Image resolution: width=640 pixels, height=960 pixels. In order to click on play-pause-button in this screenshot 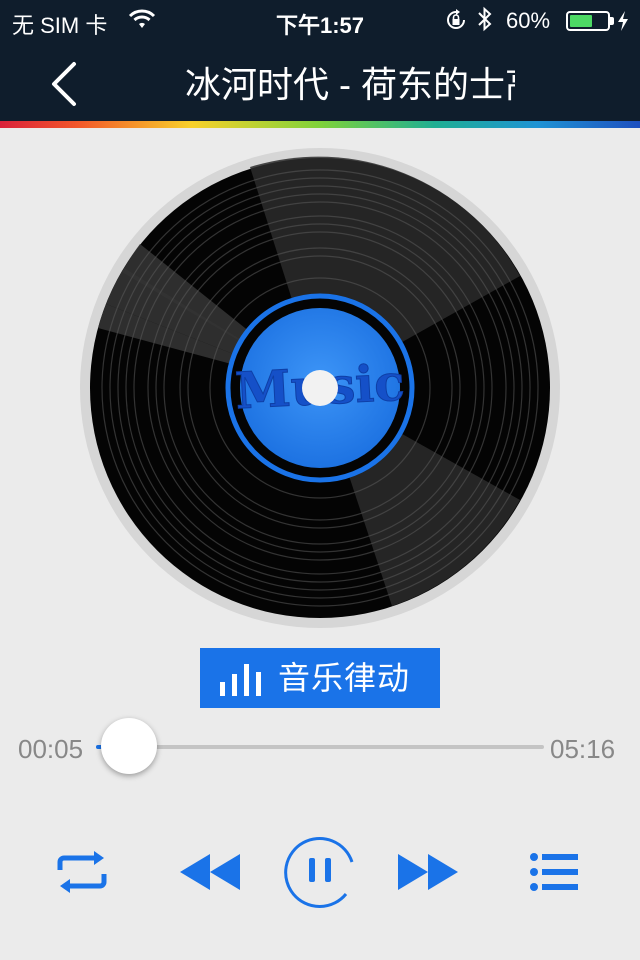, I will do `click(320, 870)`.